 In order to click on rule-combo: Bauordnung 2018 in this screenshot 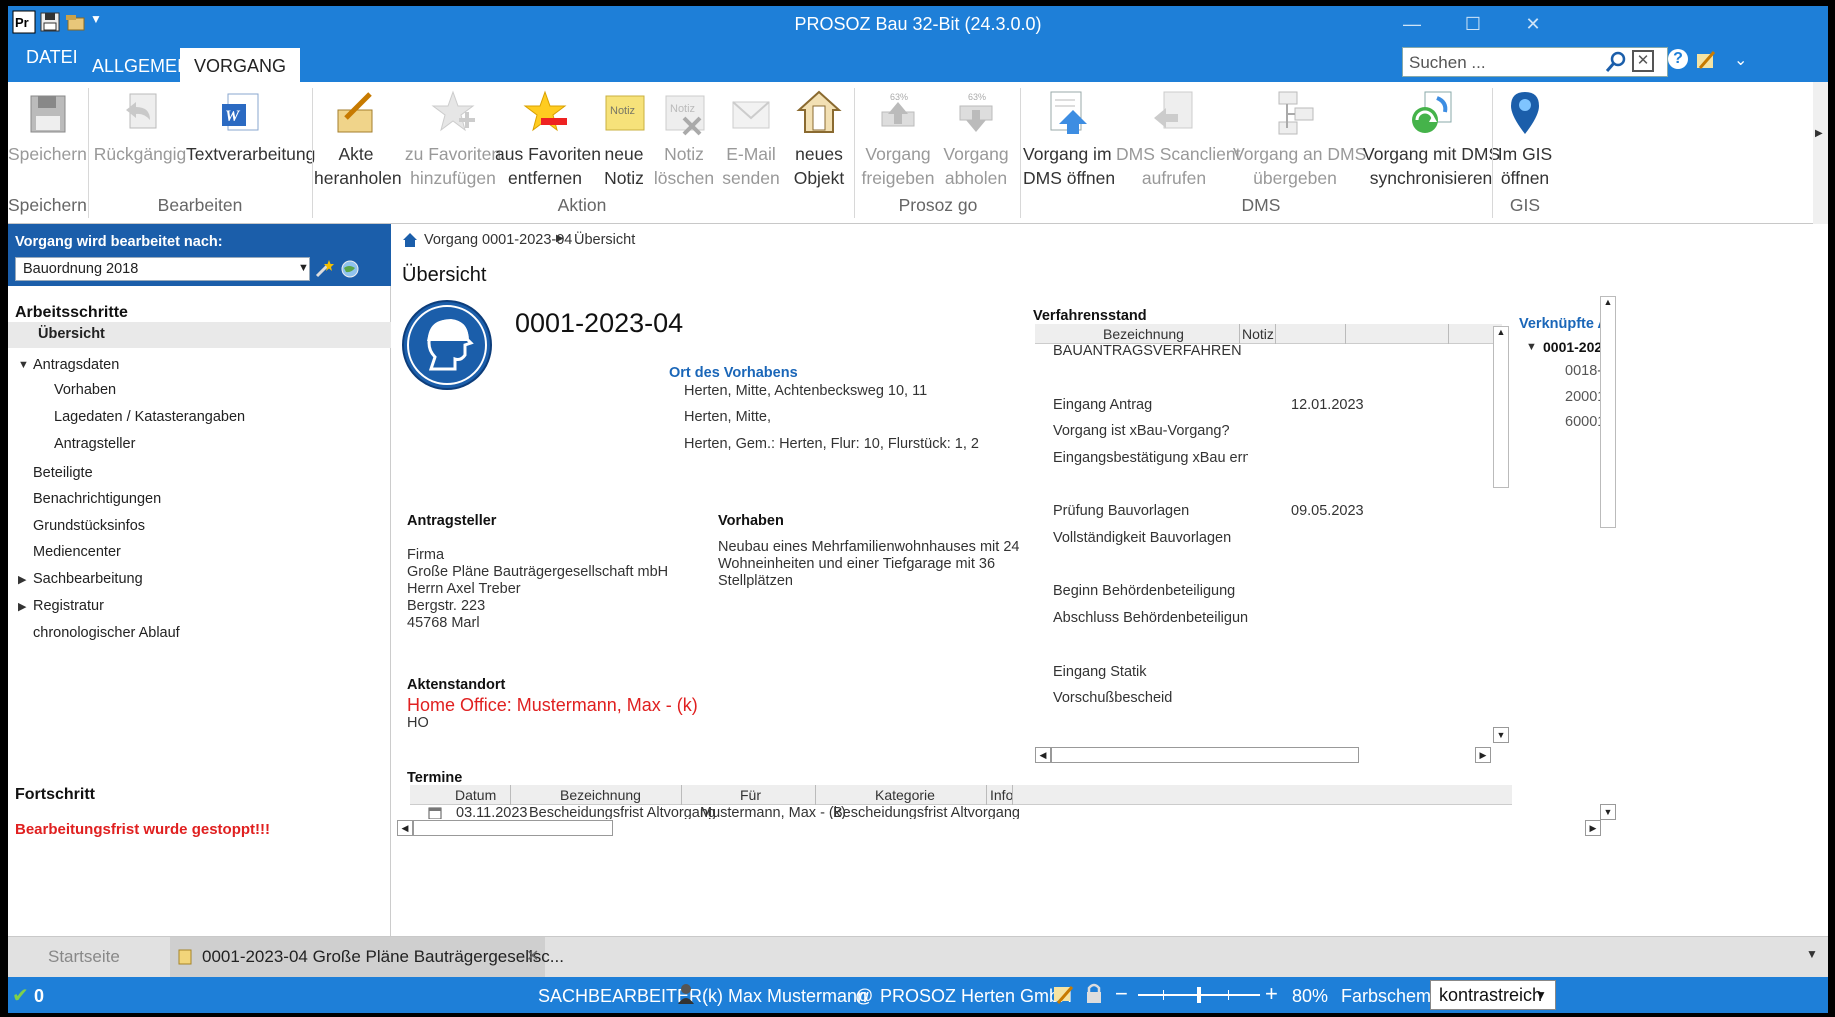, I will do `click(162, 269)`.